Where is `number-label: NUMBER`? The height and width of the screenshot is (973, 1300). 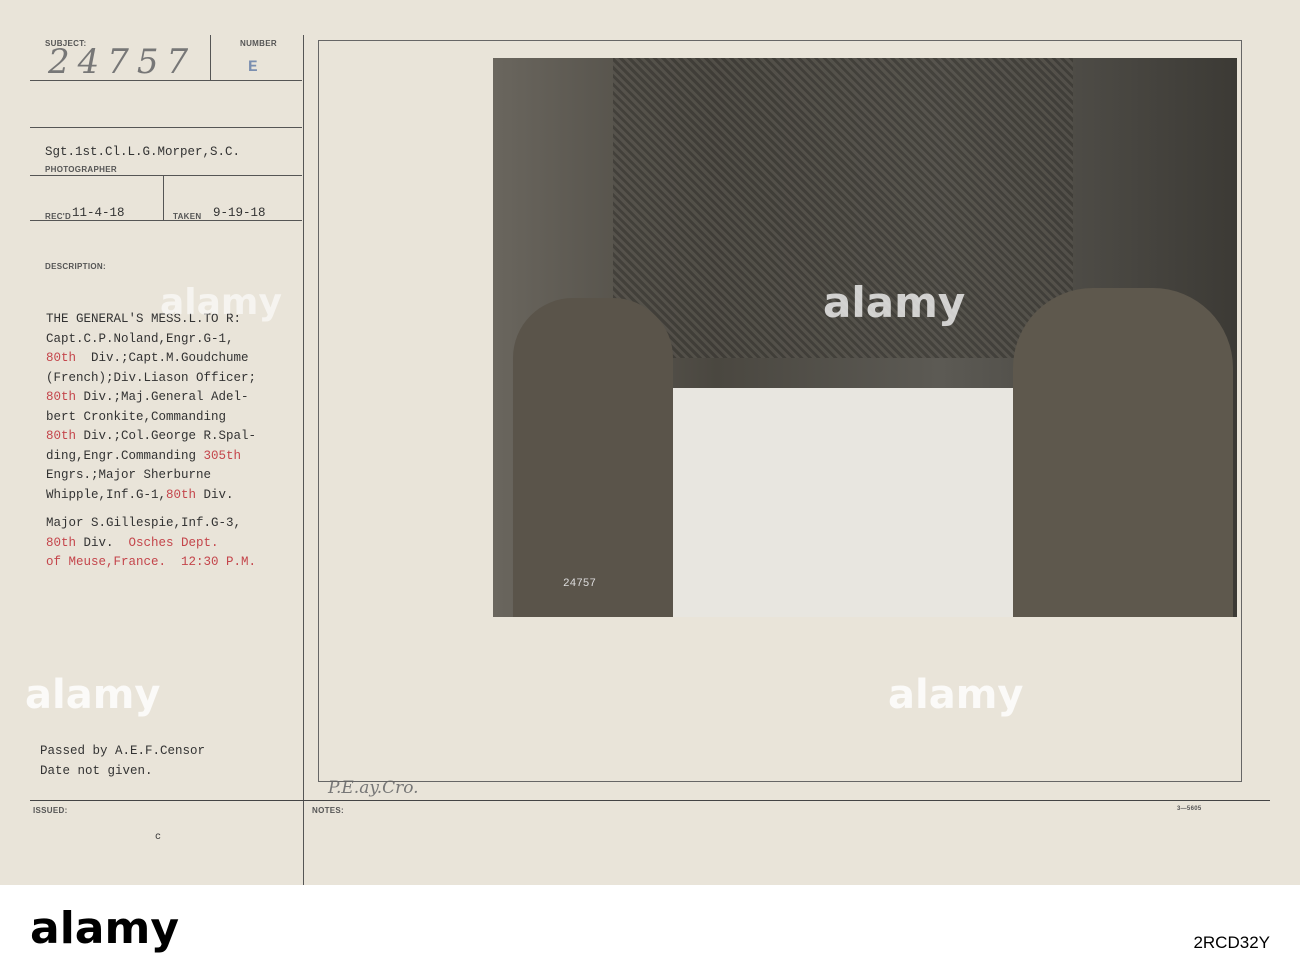 number-label: NUMBER is located at coordinates (258, 43).